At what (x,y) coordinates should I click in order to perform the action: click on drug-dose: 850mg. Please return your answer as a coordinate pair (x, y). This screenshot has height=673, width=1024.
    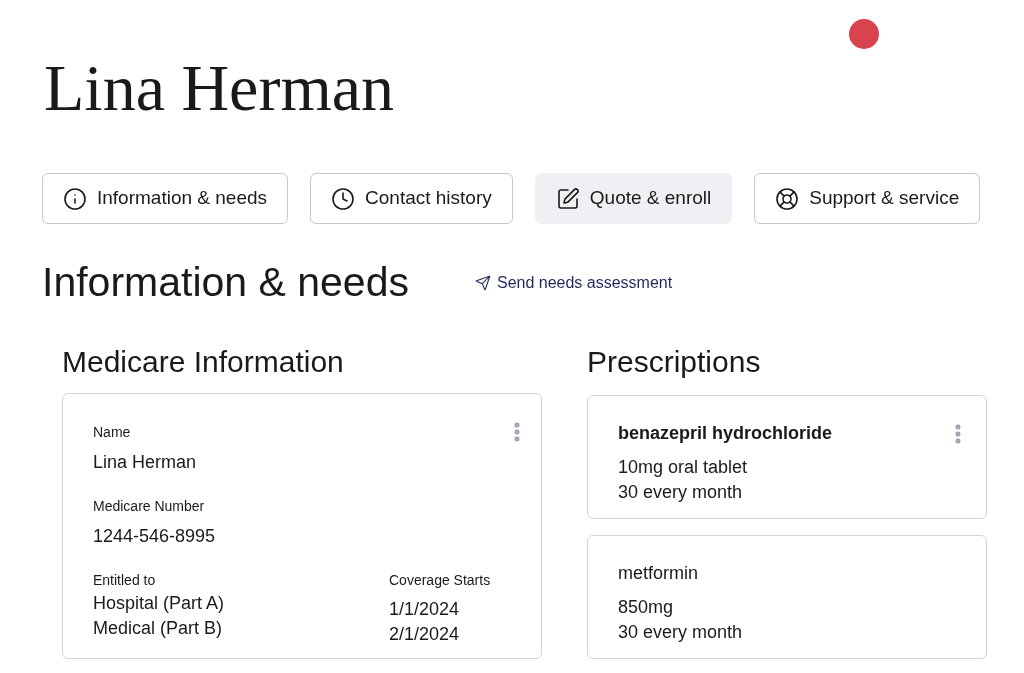
    Looking at the image, I should click on (646, 607).